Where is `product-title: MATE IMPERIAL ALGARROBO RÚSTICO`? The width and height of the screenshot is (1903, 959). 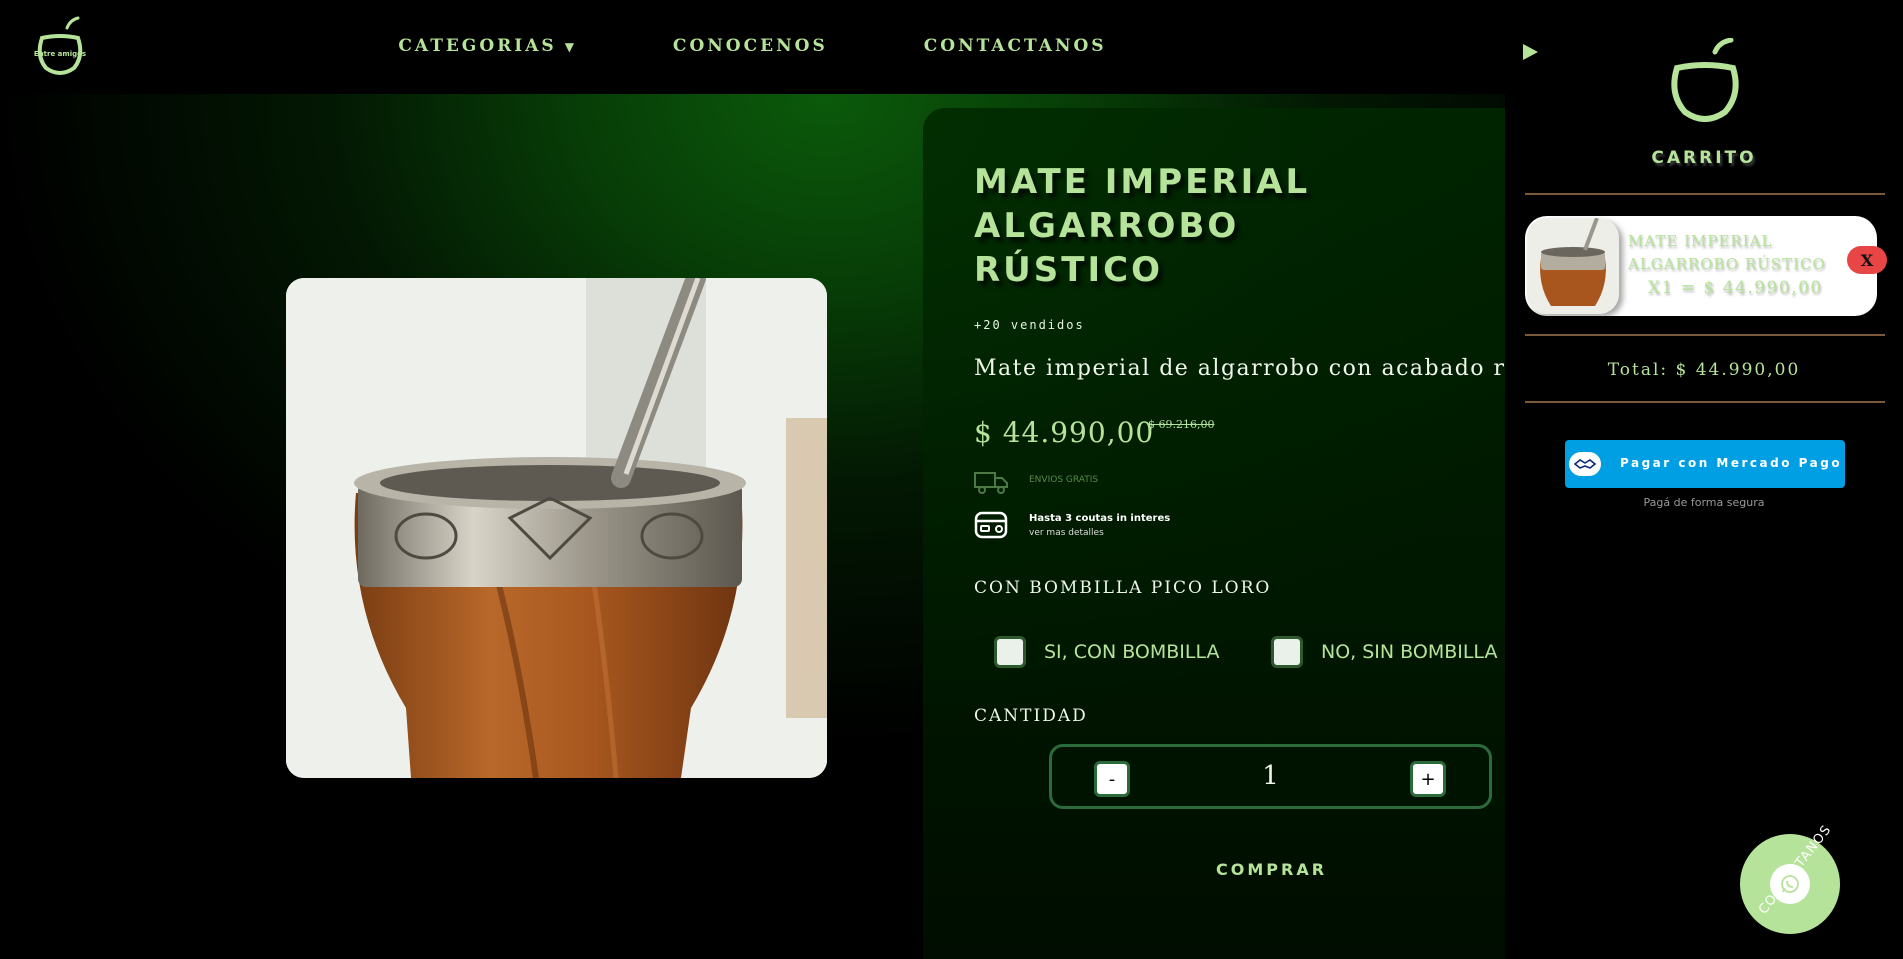
product-title: MATE IMPERIAL ALGARROBO RÚSTICO is located at coordinates (1142, 226).